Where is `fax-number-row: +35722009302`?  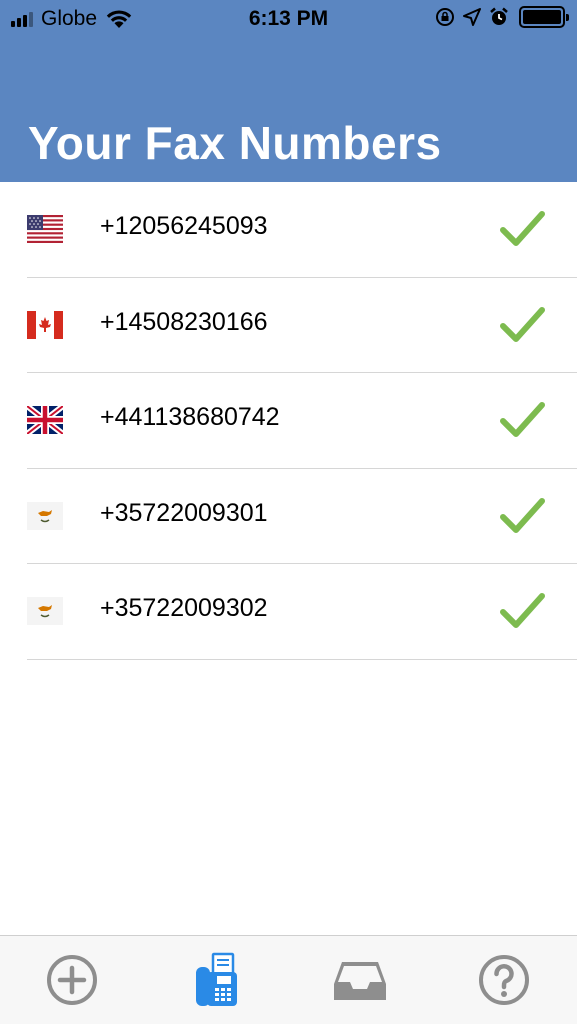 fax-number-row: +35722009302 is located at coordinates (302, 612).